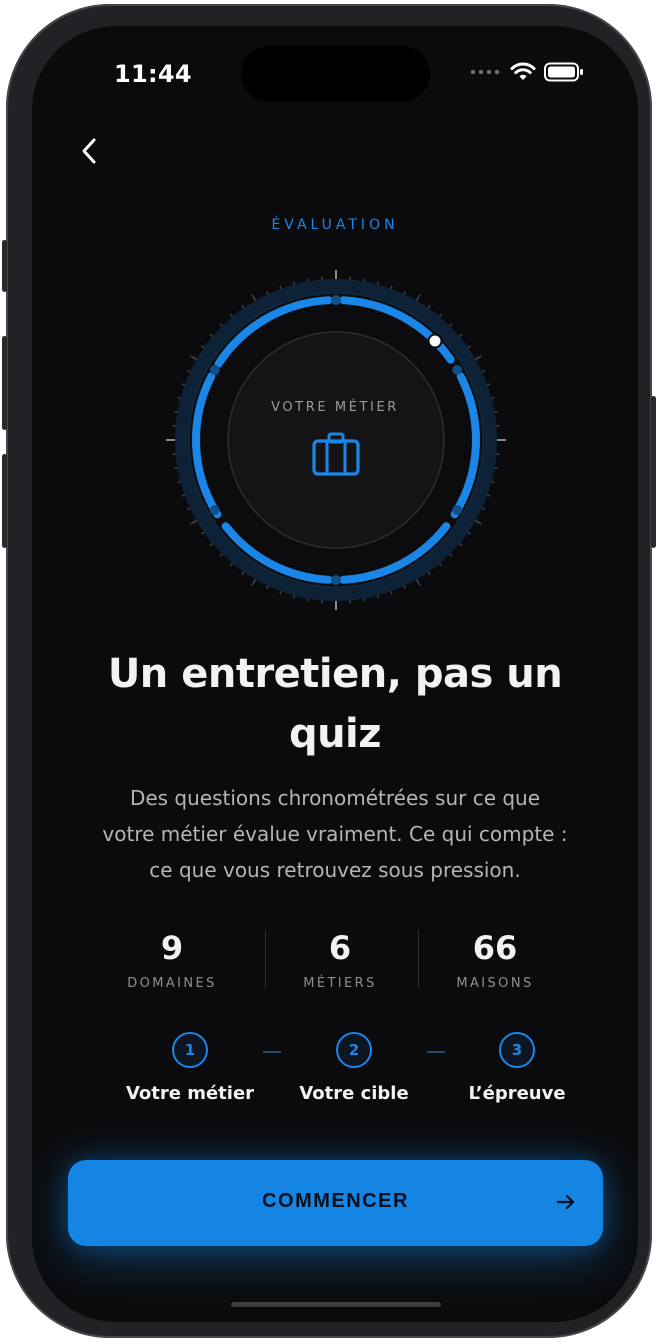 This screenshot has height=1344, width=659. I want to click on stat-label: DOMAINES, so click(172, 983).